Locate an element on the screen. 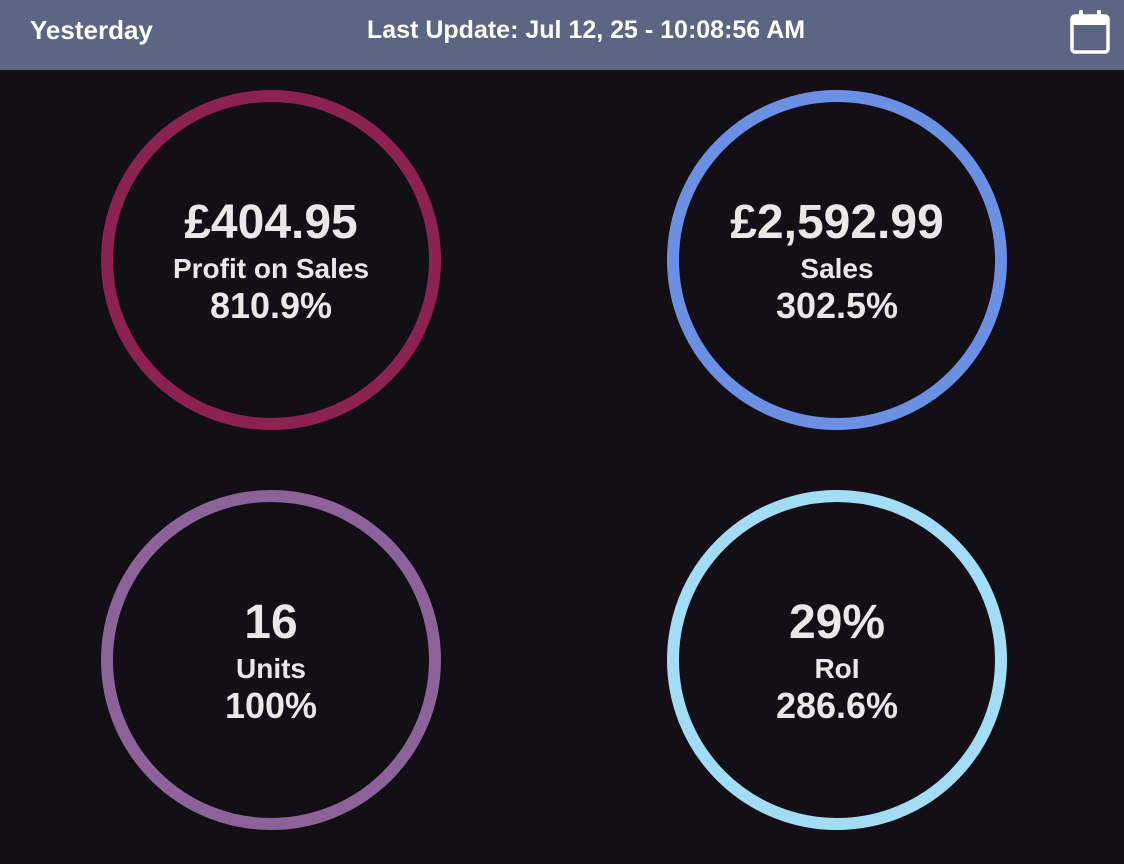  metric-label: Units is located at coordinates (271, 668).